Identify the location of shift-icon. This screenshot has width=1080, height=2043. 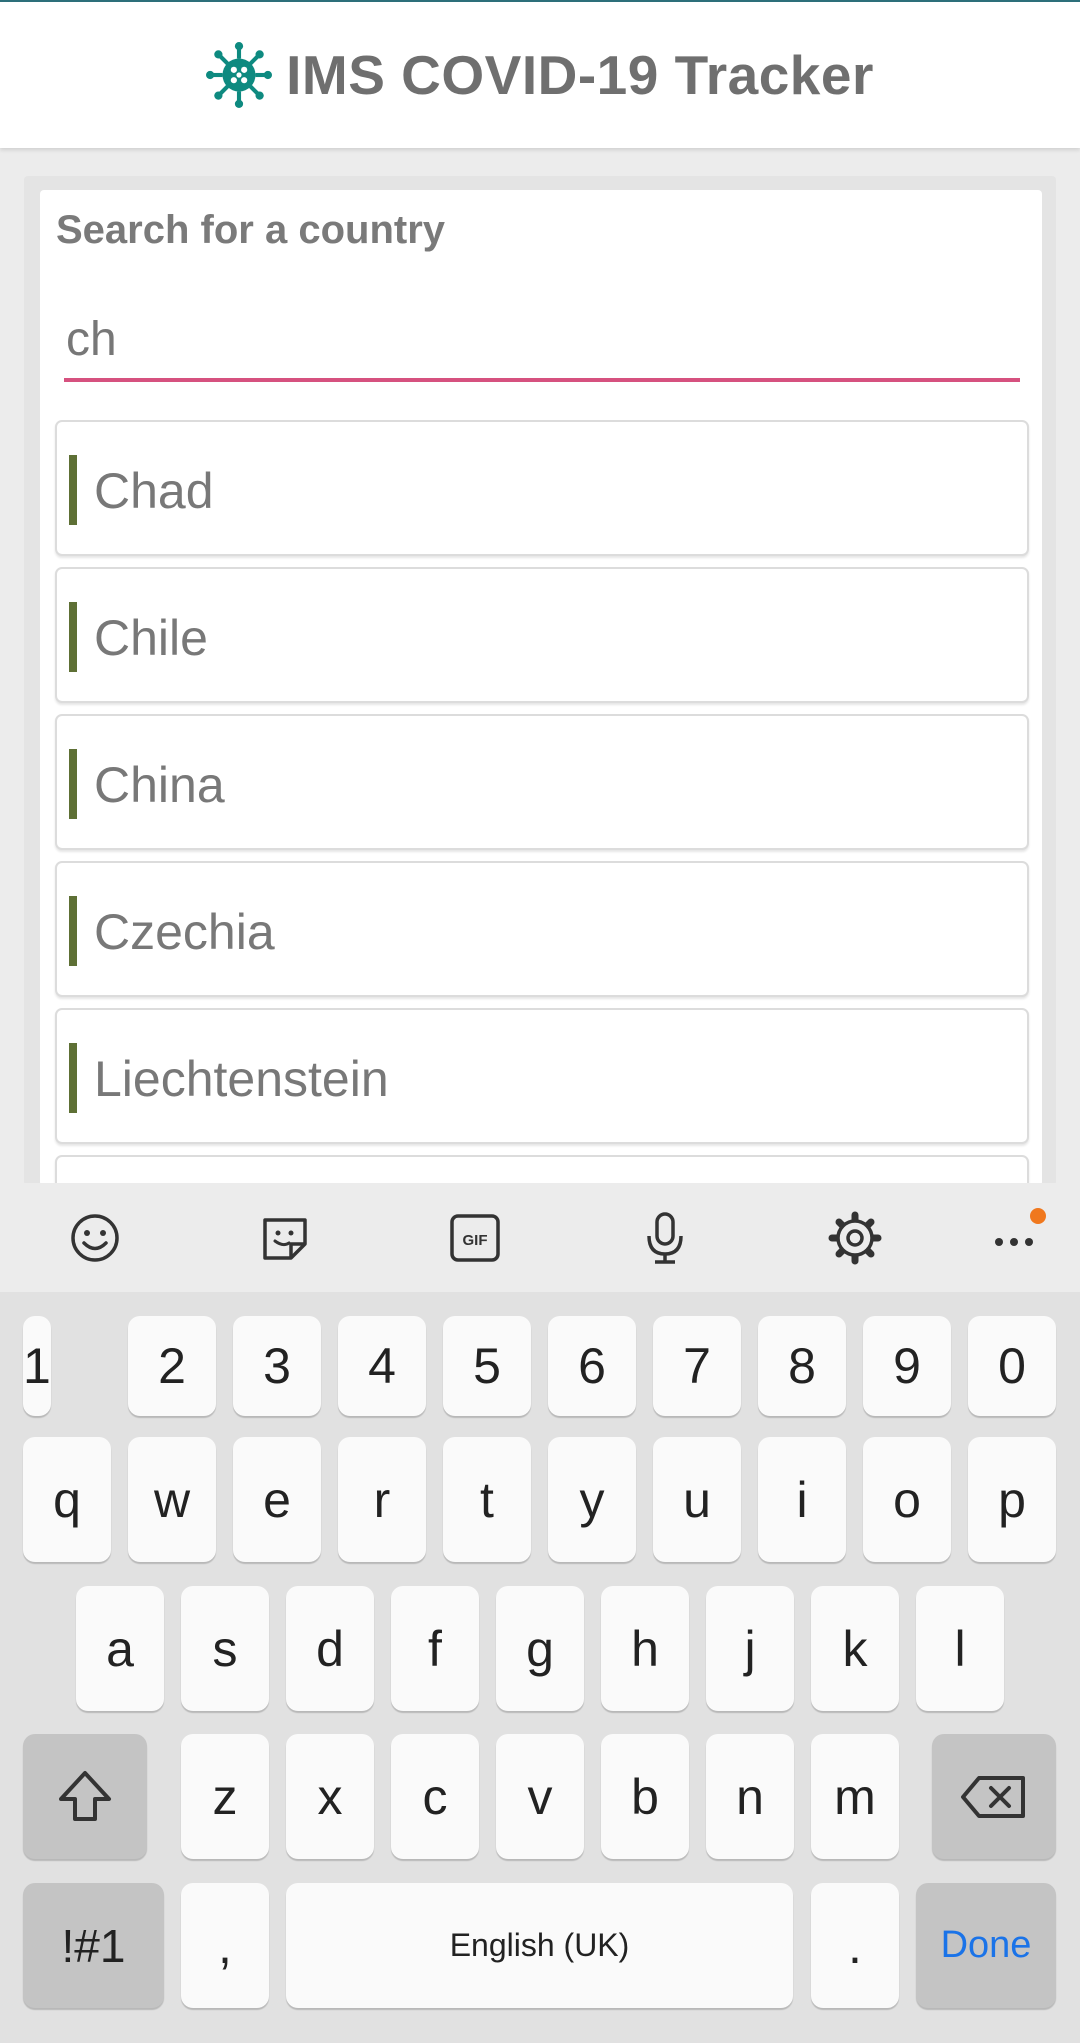
(85, 1795).